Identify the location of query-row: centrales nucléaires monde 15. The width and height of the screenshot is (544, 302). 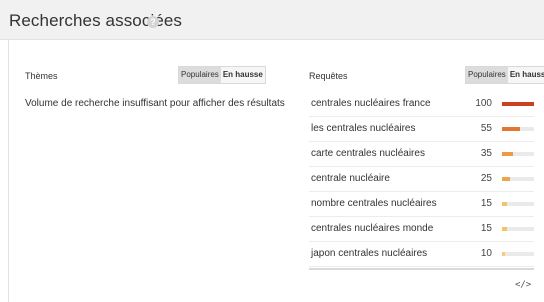
(421, 229).